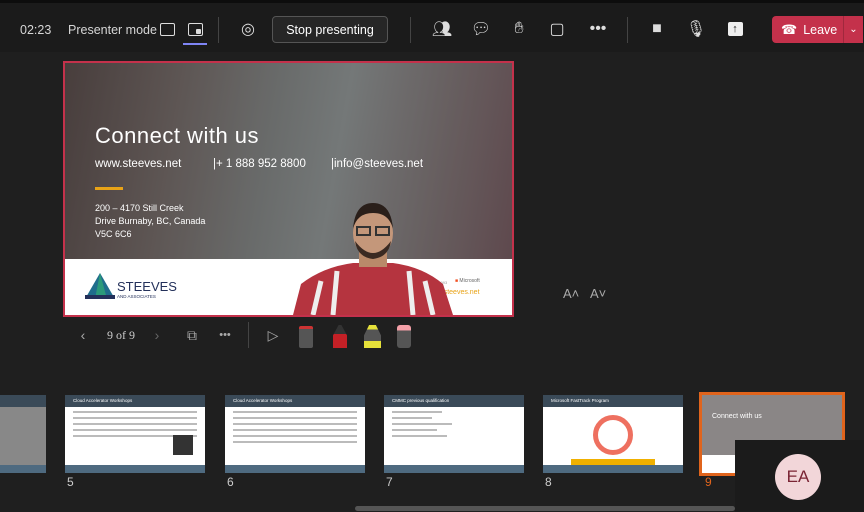 This screenshot has height=512, width=864. What do you see at coordinates (442, 29) in the screenshot?
I see `people-icon: 👥︎` at bounding box center [442, 29].